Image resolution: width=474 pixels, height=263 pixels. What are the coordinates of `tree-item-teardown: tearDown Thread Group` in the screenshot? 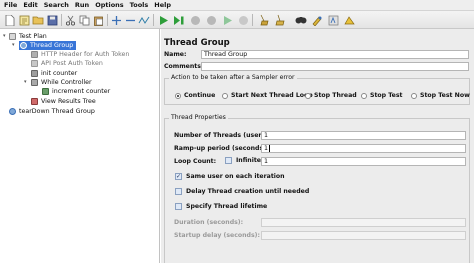 It's located at (52, 111).